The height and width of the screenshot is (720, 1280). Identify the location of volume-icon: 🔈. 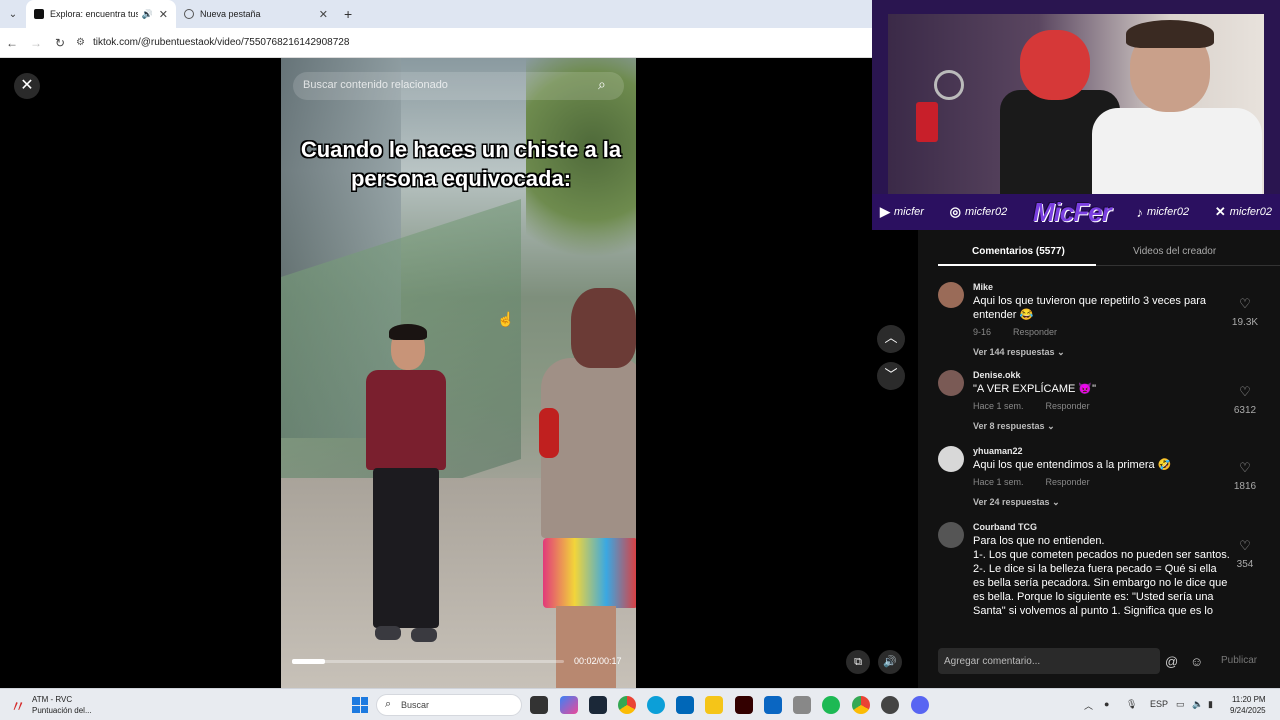
(1197, 704).